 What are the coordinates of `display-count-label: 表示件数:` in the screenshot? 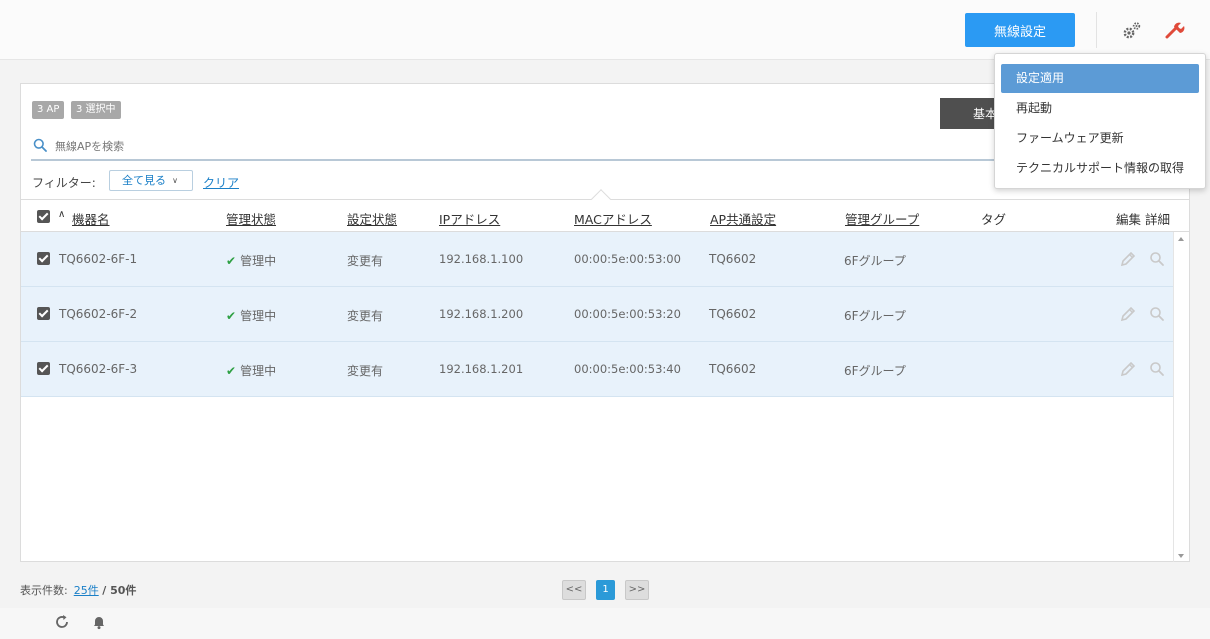 It's located at (44, 590).